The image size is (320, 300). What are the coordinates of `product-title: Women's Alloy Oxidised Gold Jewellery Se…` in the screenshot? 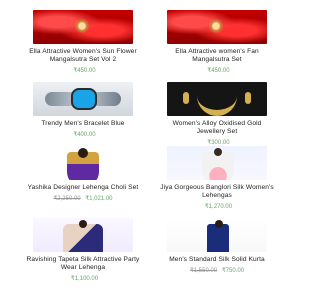 It's located at (217, 128).